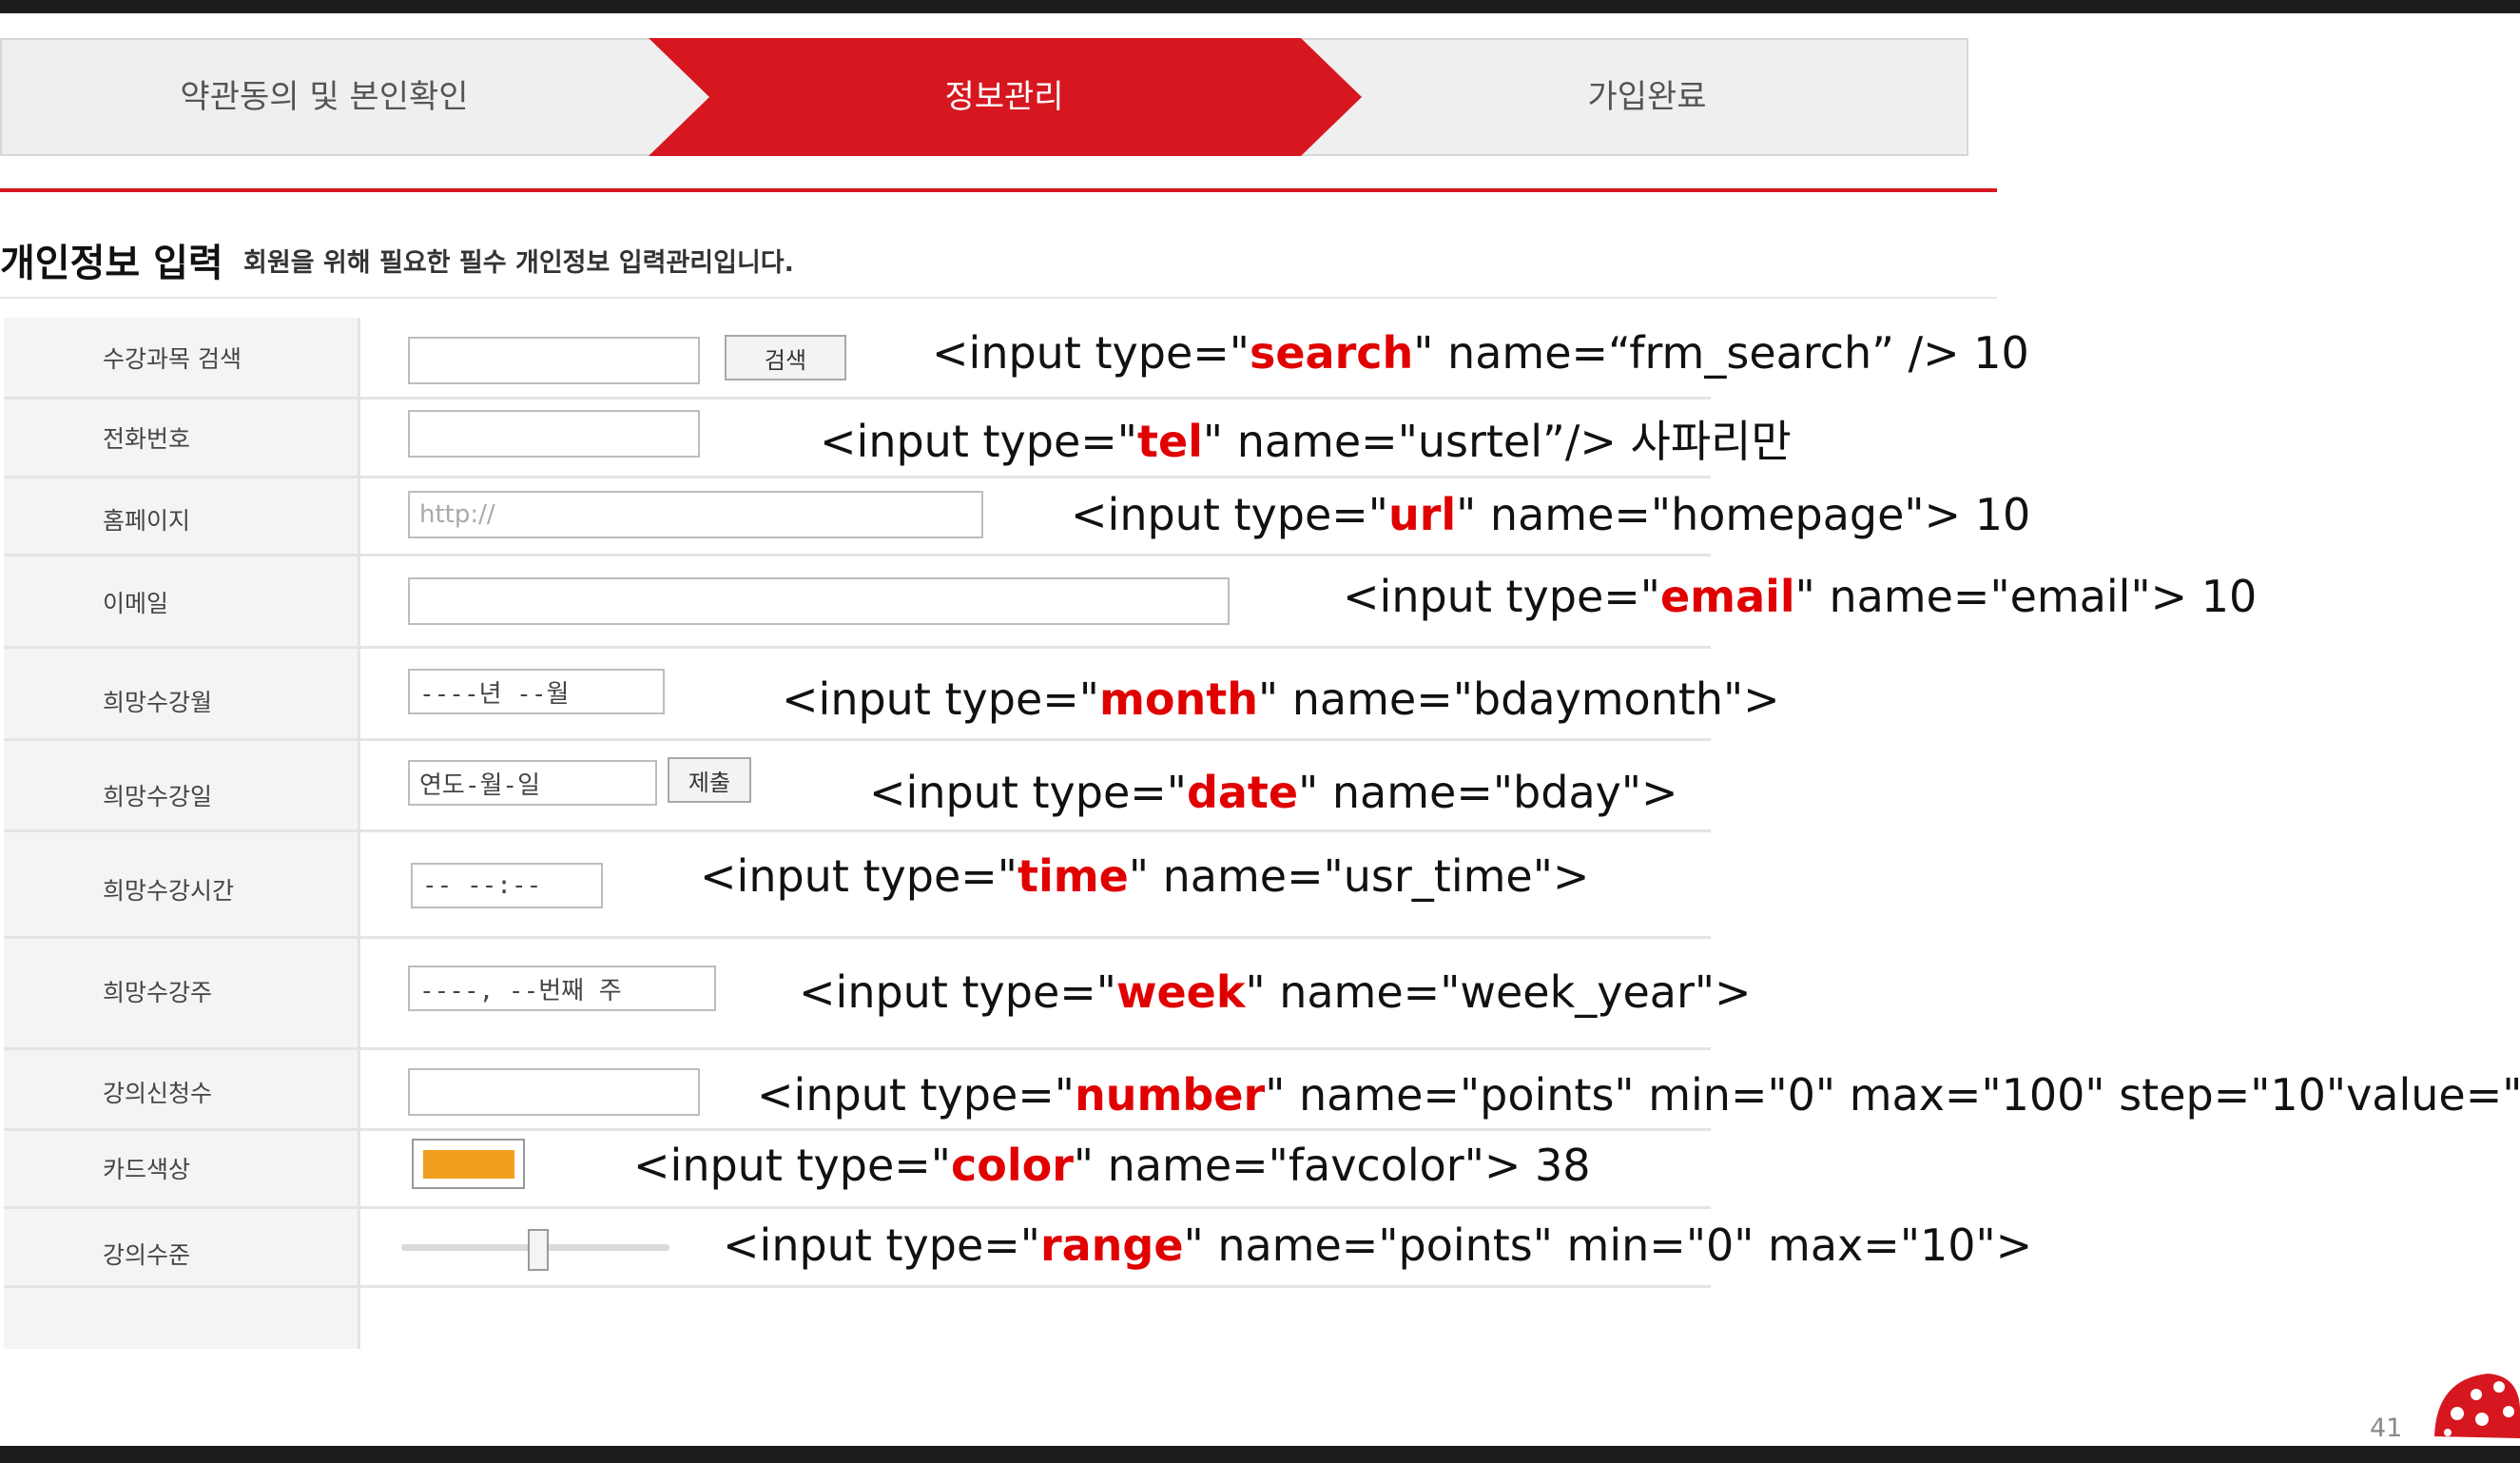 Image resolution: width=2520 pixels, height=1463 pixels. What do you see at coordinates (172, 359) in the screenshot?
I see `label-course-search: 수강과목 검색` at bounding box center [172, 359].